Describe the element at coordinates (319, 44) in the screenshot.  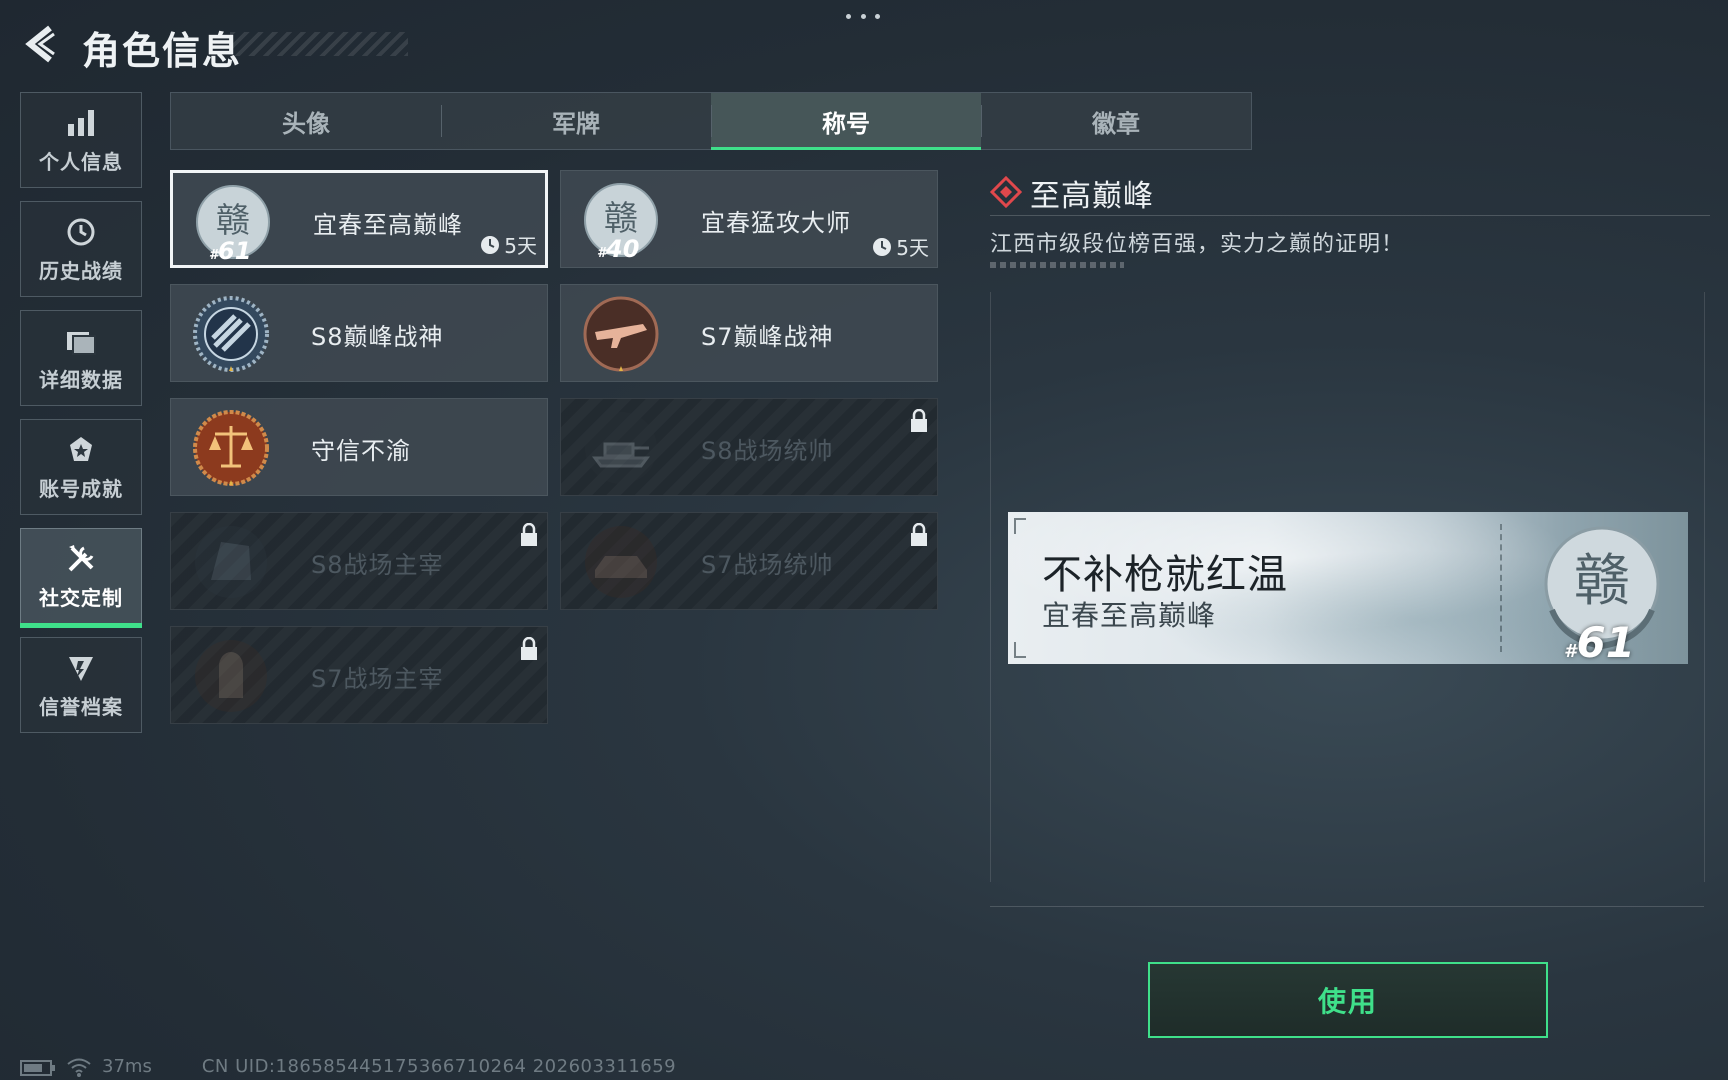
I see `header-decoration` at that location.